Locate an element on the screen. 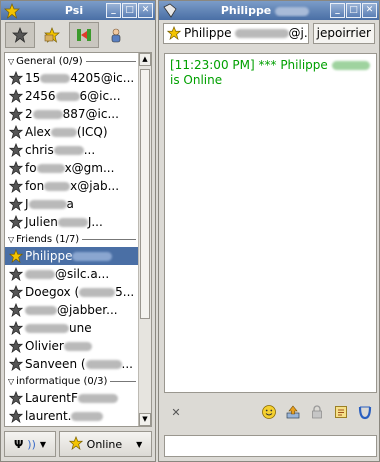 The width and height of the screenshot is (380, 462). contact-item: une is located at coordinates (72, 328).